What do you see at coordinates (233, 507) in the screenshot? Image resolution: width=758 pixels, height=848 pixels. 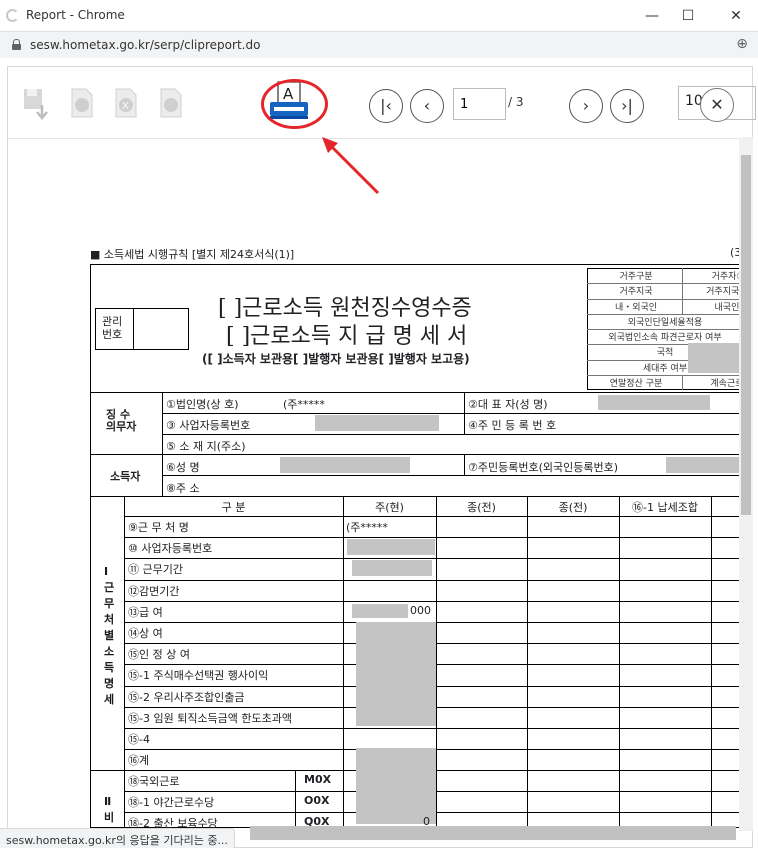 I see `table-header: 구 분` at bounding box center [233, 507].